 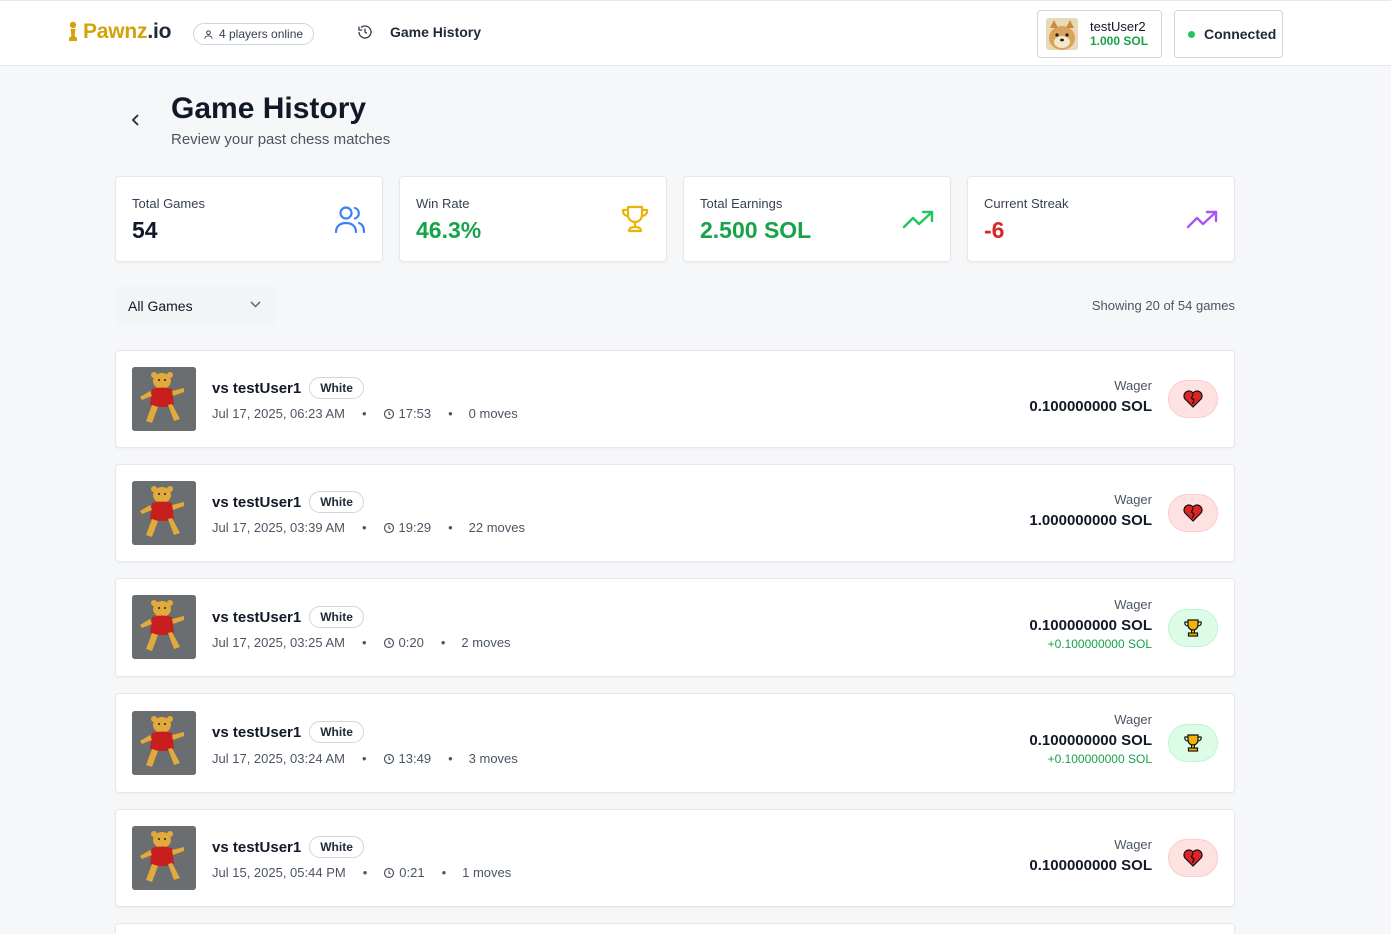 I want to click on game-duration: 19:29, so click(x=415, y=527).